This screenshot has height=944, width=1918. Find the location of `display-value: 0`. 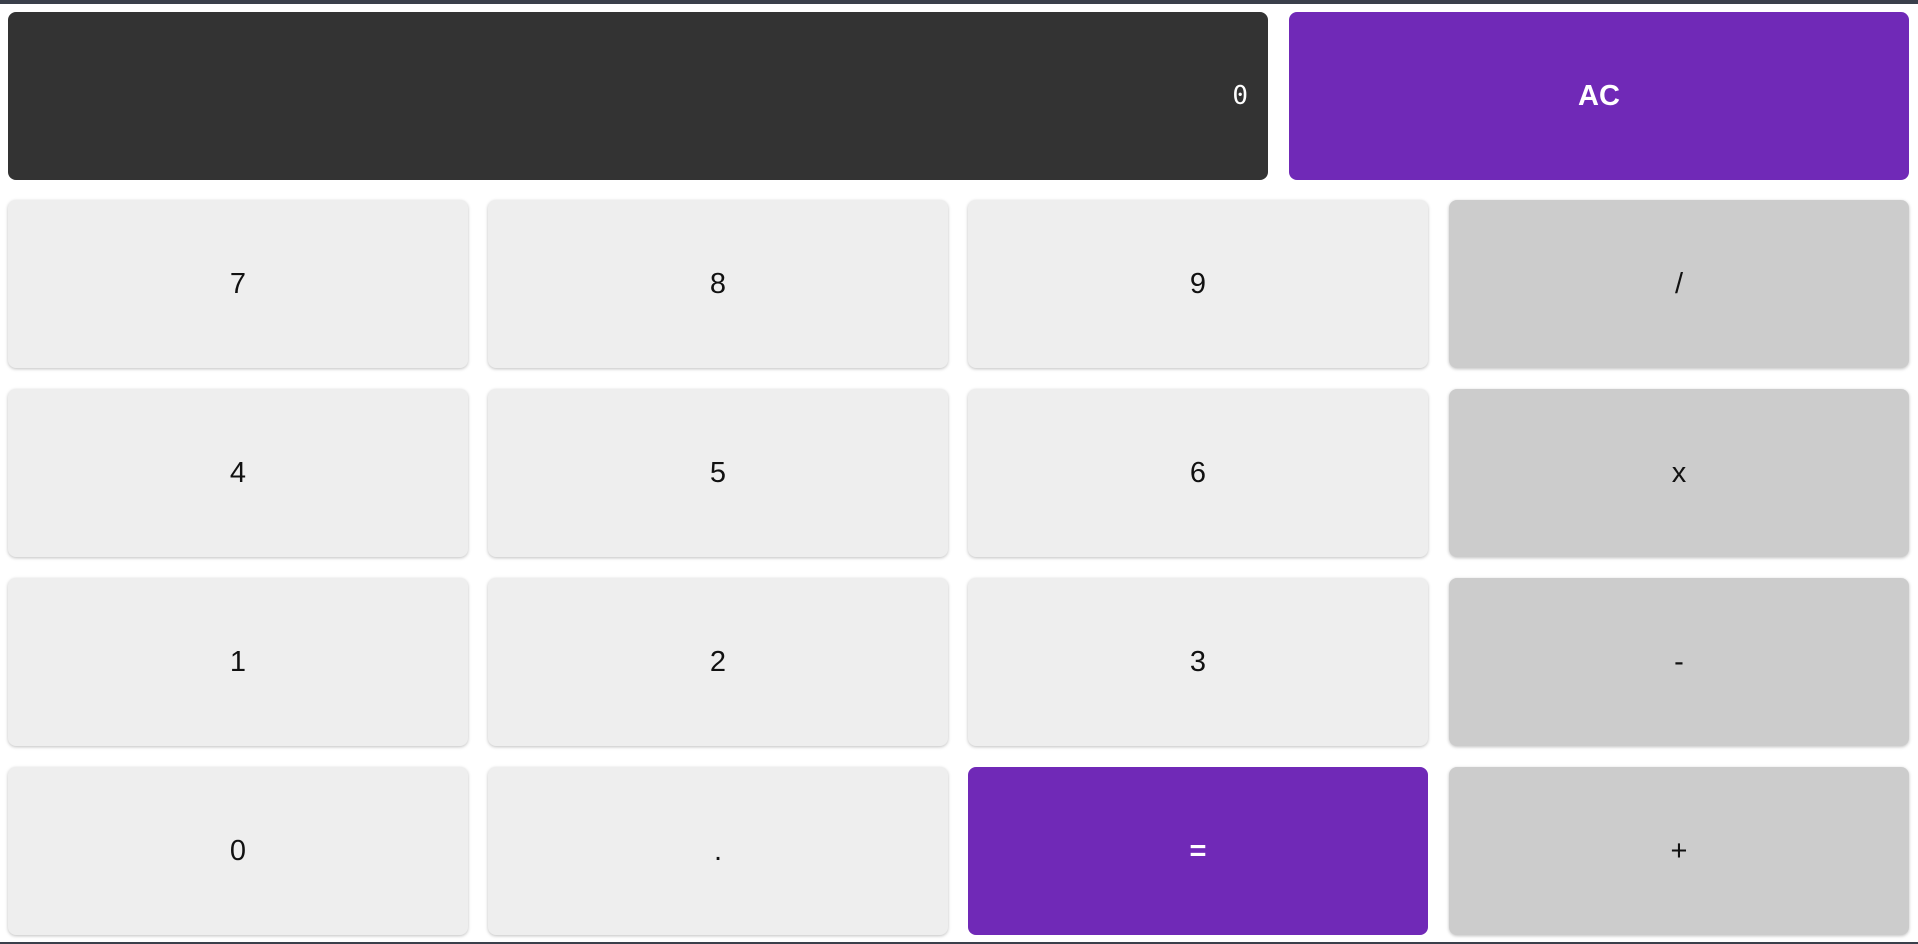

display-value: 0 is located at coordinates (1240, 96).